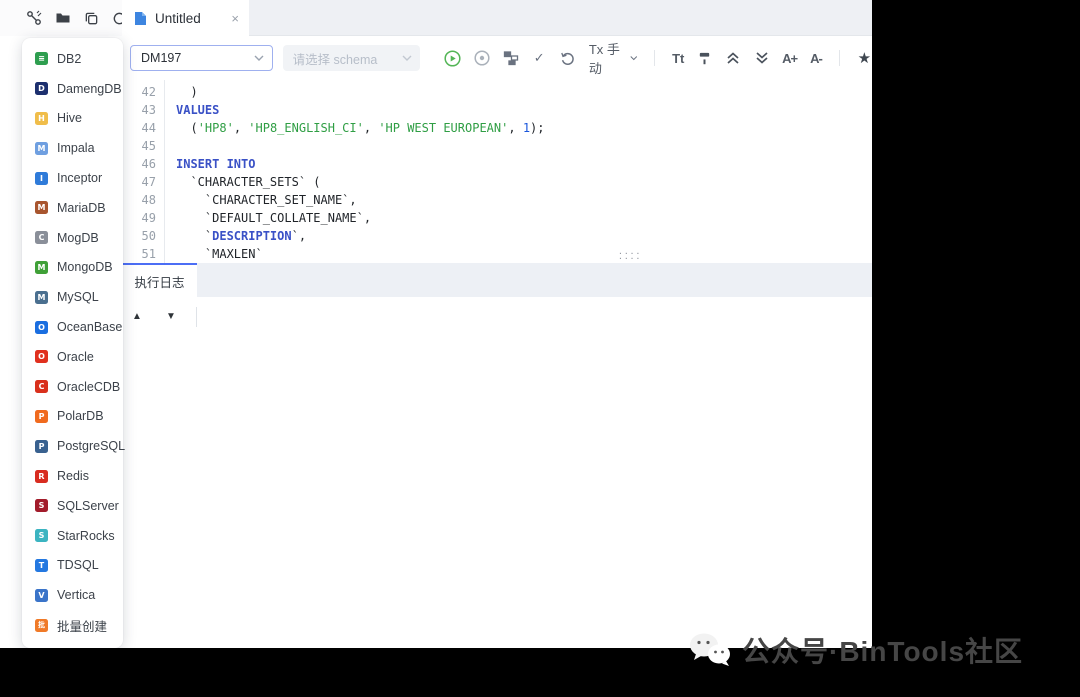  What do you see at coordinates (198, 110) in the screenshot?
I see `line-text: VALUES` at bounding box center [198, 110].